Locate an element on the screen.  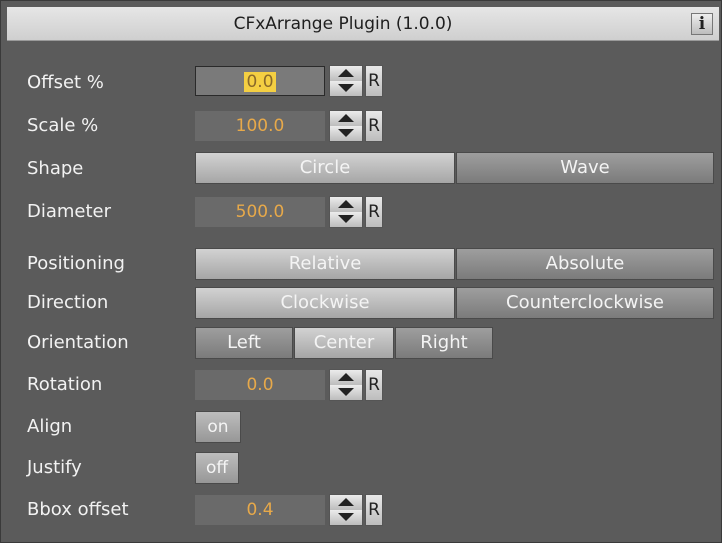
bbox-offset-reset-button: R is located at coordinates (374, 510).